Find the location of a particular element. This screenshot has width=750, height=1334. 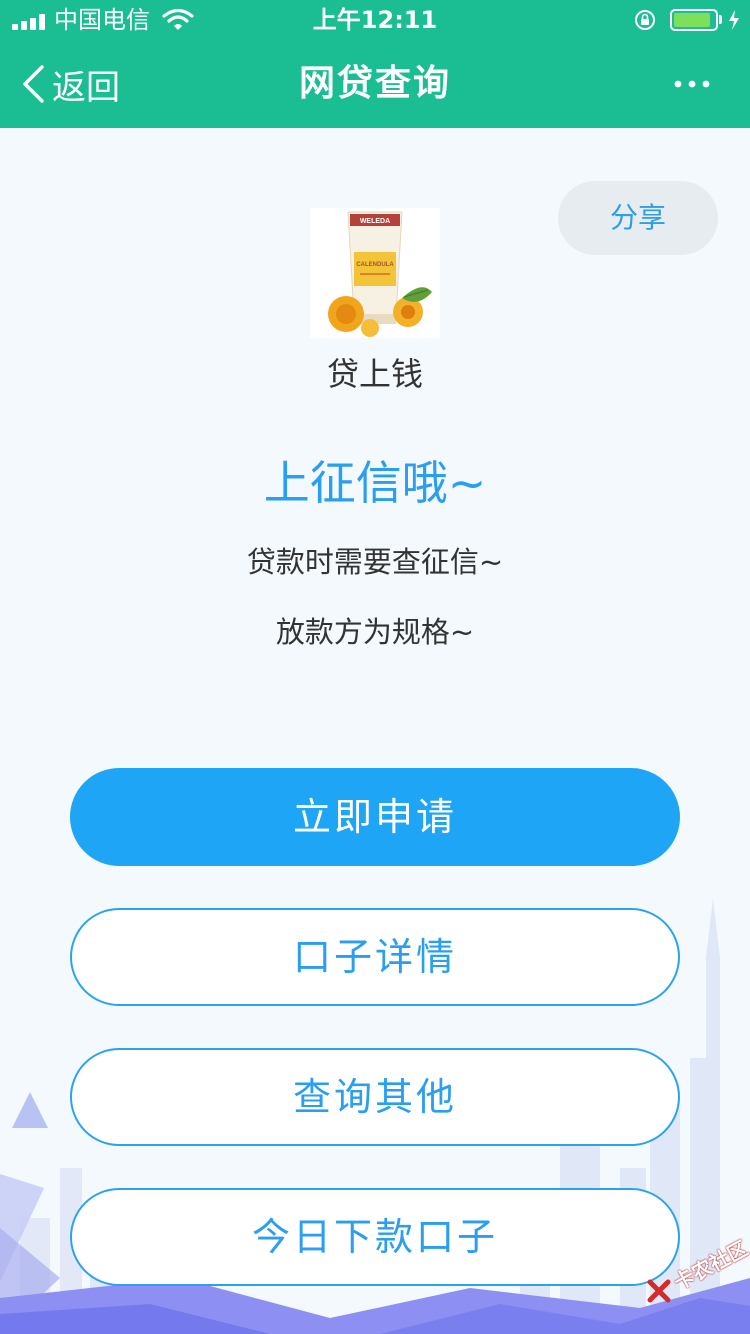

share-button: 分享 is located at coordinates (638, 218).